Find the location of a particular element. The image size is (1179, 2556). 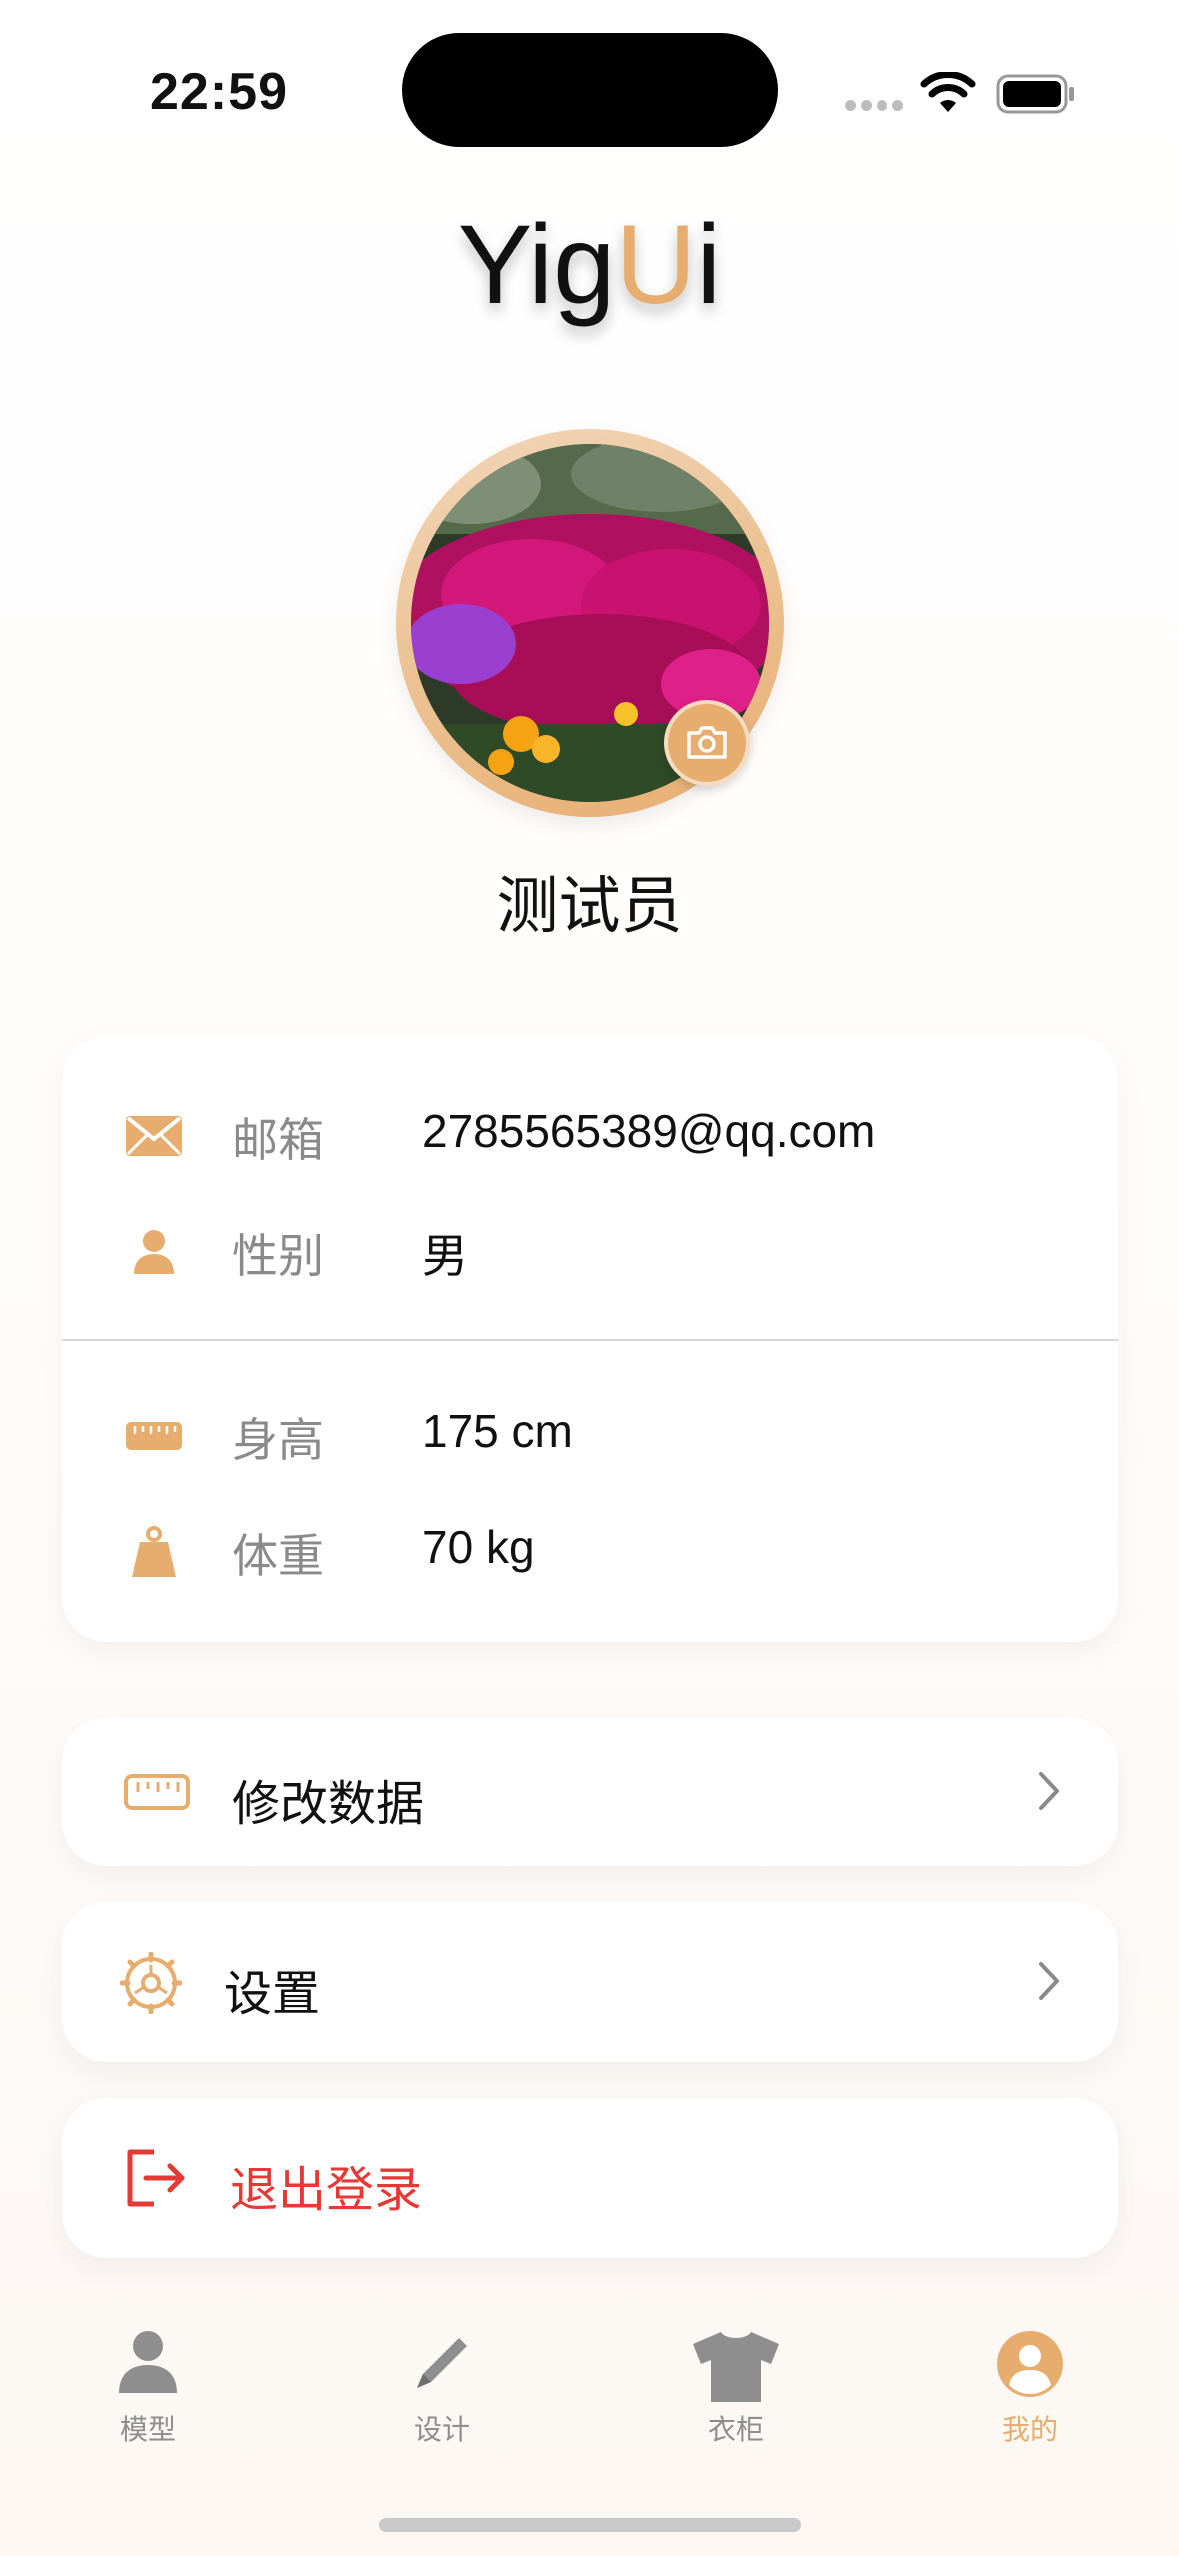

change-avatar-button is located at coordinates (707, 743).